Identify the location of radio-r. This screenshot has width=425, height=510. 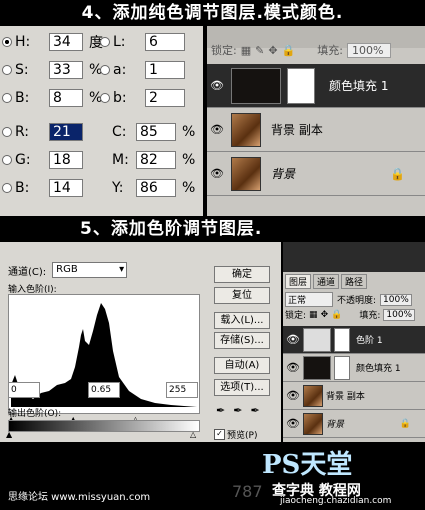
(7, 132).